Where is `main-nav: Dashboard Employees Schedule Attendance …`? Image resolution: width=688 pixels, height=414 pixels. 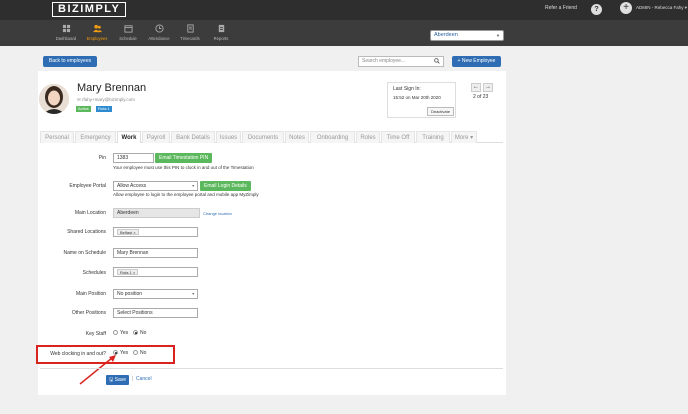
main-nav: Dashboard Employees Schedule Attendance … is located at coordinates (344, 33).